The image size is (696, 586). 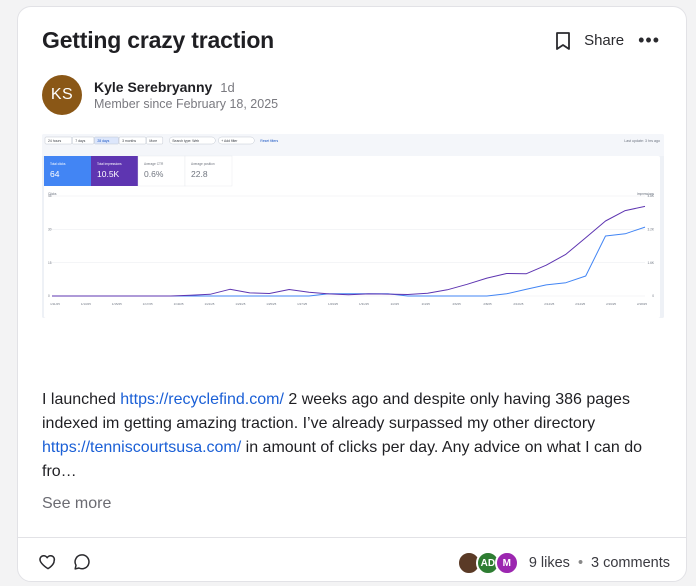 I want to click on range-button-label: 28 days, so click(x=103, y=141).